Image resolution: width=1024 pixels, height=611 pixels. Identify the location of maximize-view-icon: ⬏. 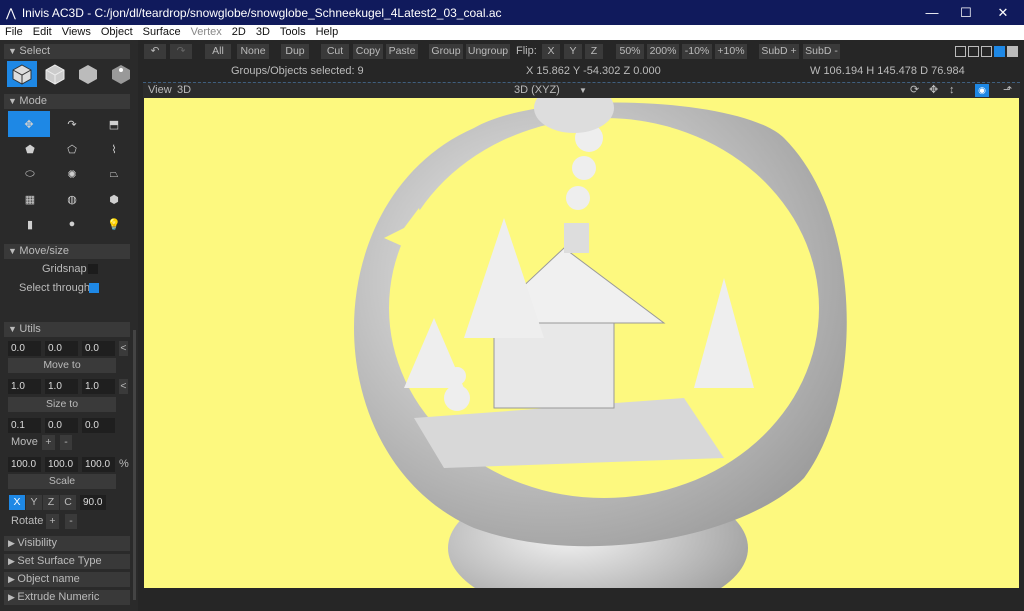
(1007, 90).